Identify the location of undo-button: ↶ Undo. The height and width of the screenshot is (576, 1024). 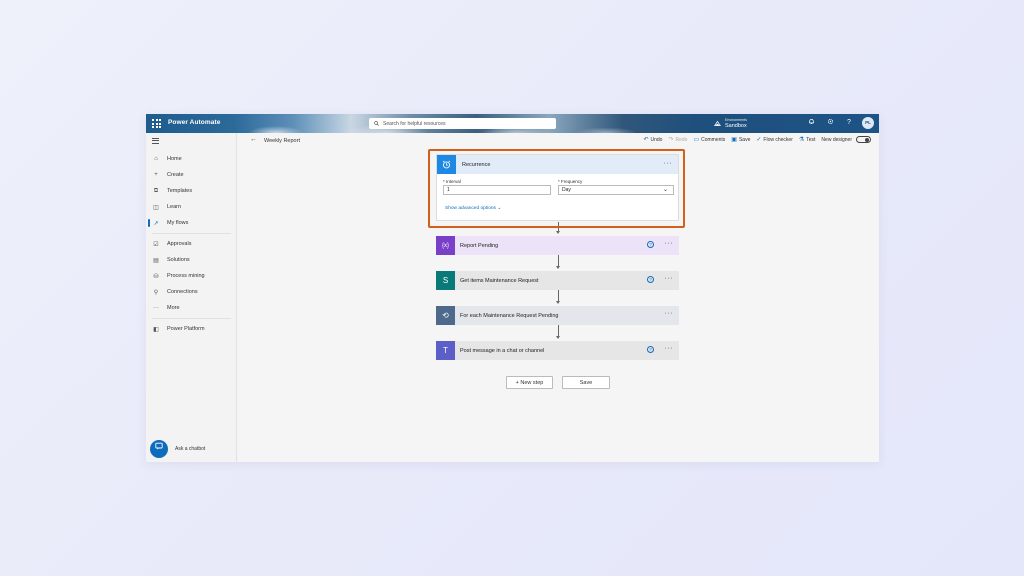
(653, 140).